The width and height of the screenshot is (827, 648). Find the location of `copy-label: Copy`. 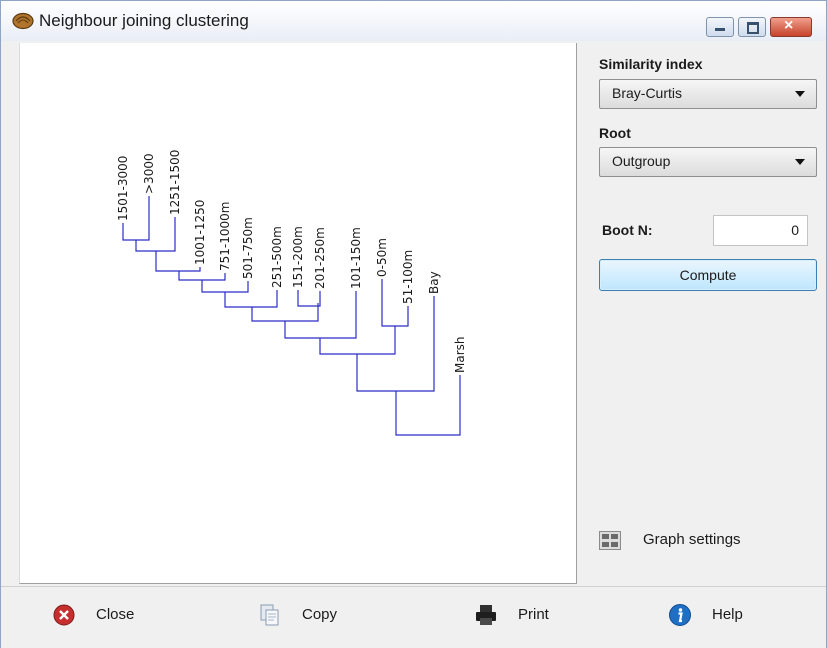

copy-label: Copy is located at coordinates (320, 614).